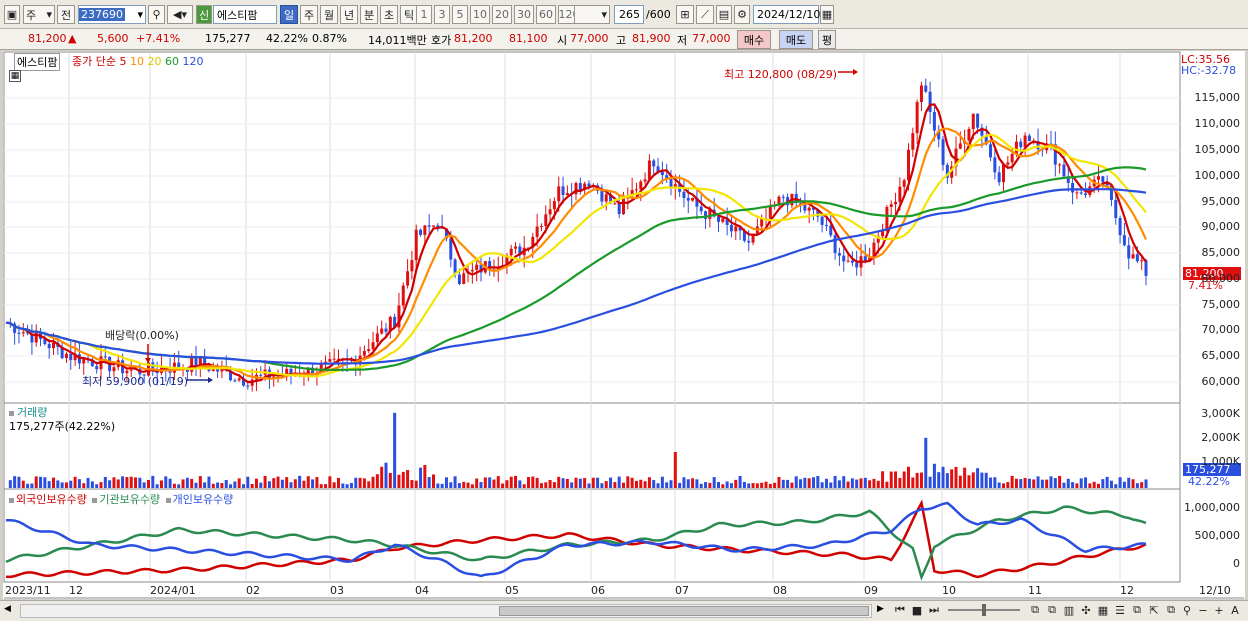  Describe the element at coordinates (1035, 610) in the screenshot. I see `copy-icon: ⧉` at that location.